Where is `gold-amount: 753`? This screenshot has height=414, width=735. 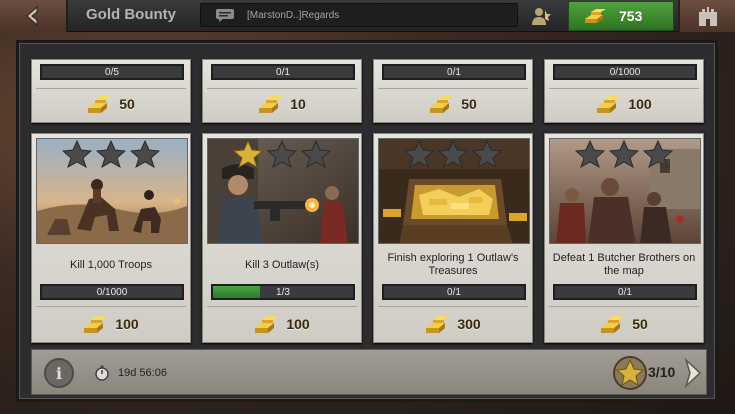 gold-amount: 753 is located at coordinates (631, 16).